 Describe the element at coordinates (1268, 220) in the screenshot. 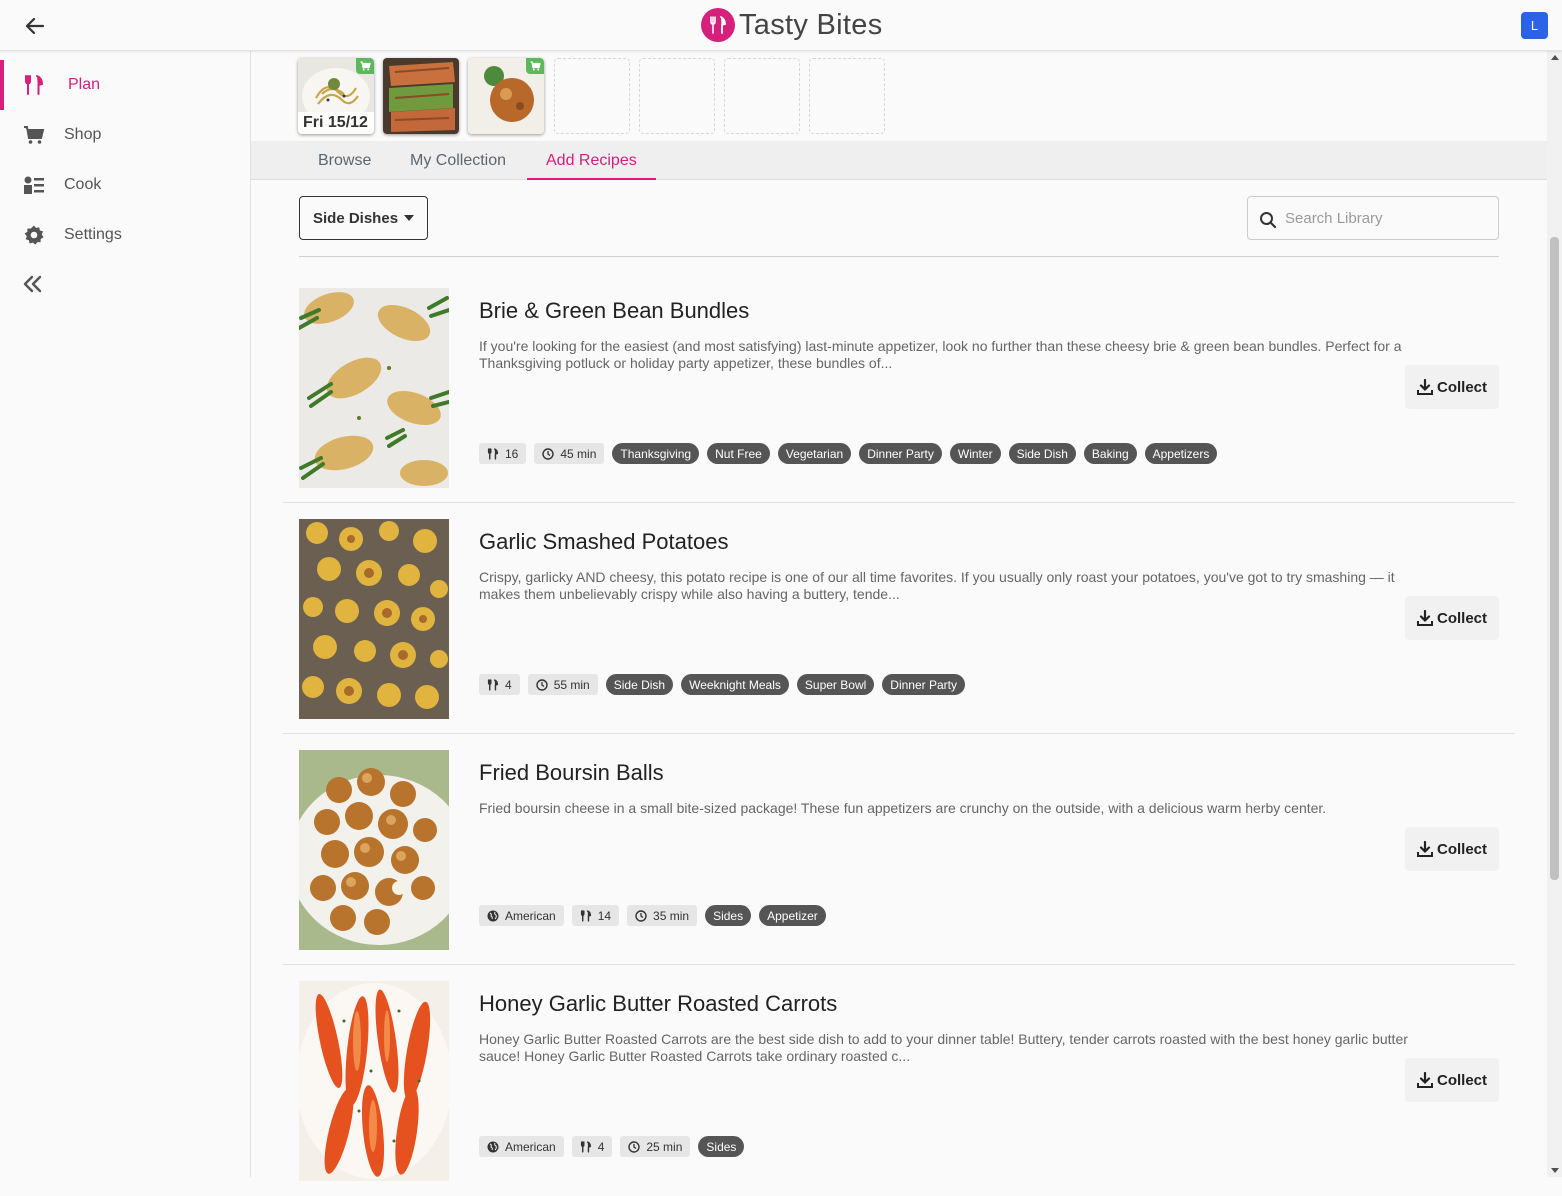

I see `search-icon` at that location.